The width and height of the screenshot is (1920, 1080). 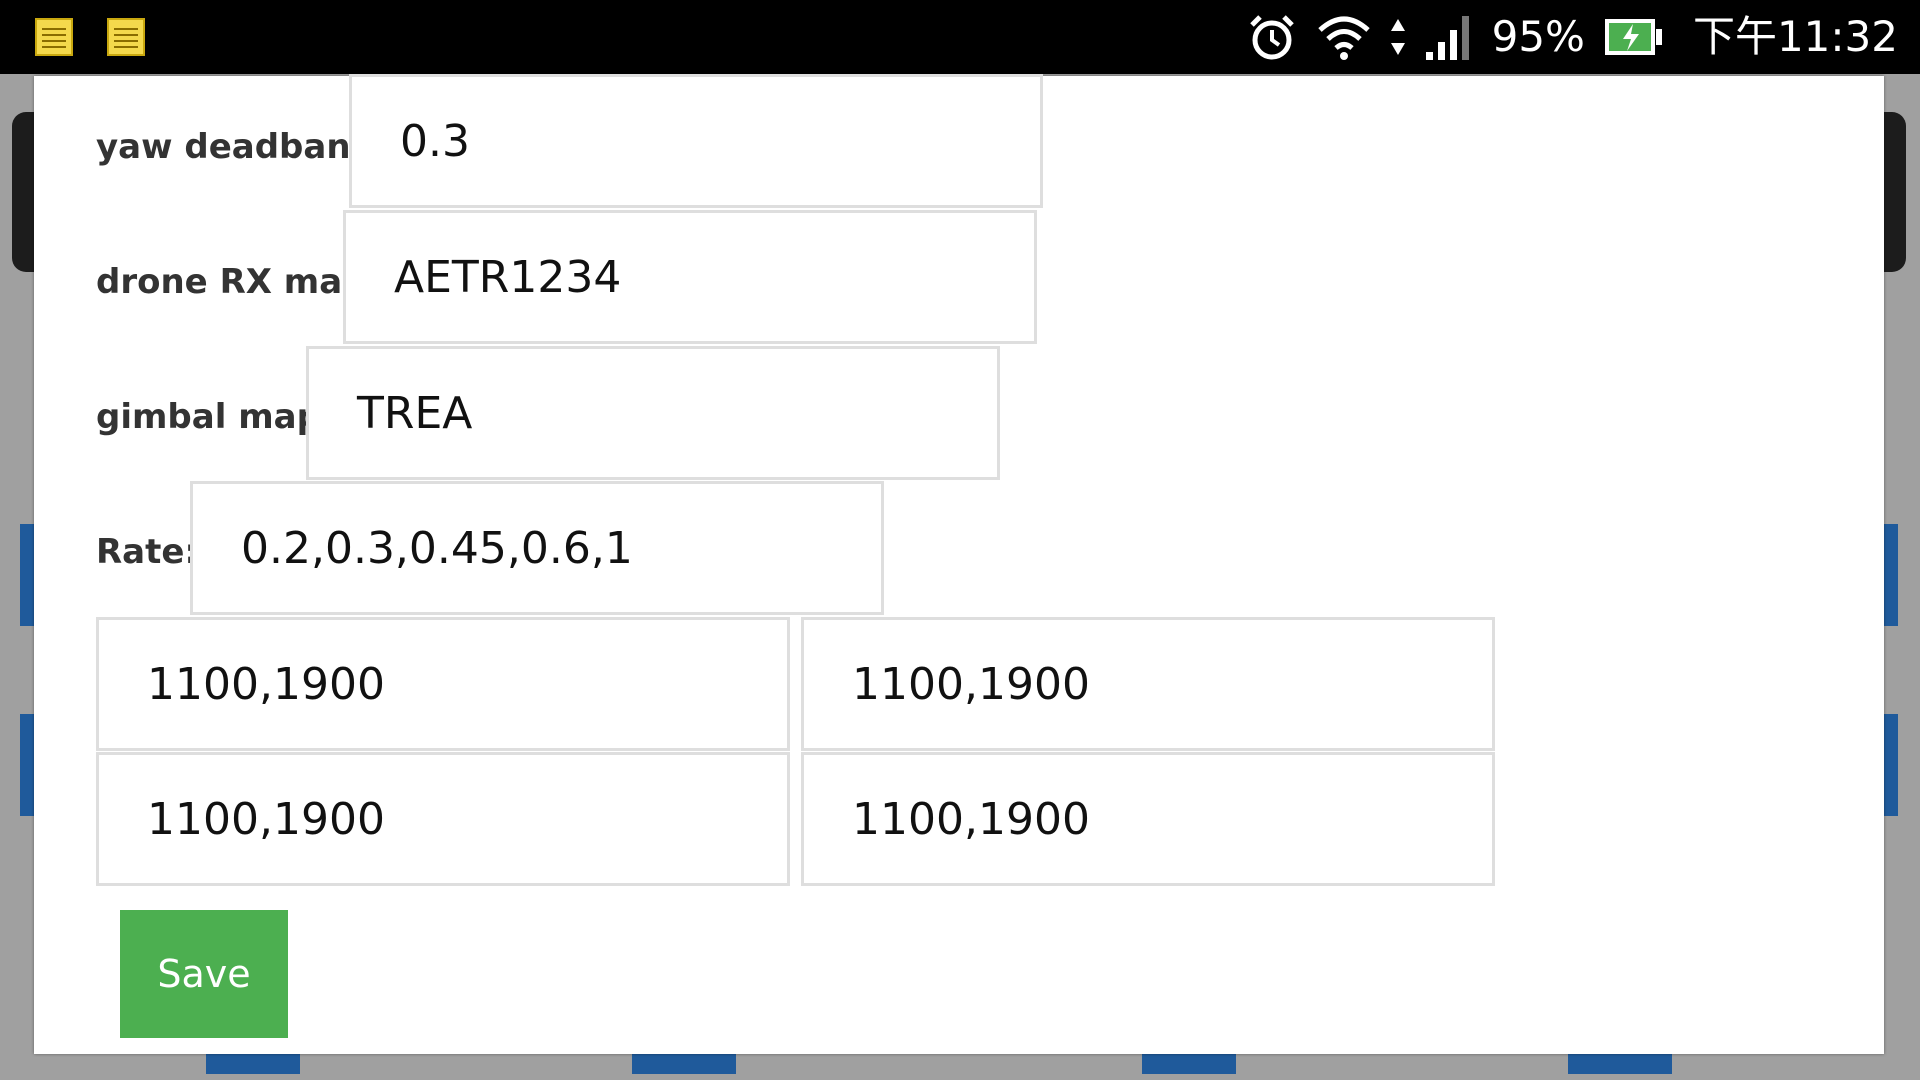 What do you see at coordinates (1398, 37) in the screenshot?
I see `data-arrows-icon` at bounding box center [1398, 37].